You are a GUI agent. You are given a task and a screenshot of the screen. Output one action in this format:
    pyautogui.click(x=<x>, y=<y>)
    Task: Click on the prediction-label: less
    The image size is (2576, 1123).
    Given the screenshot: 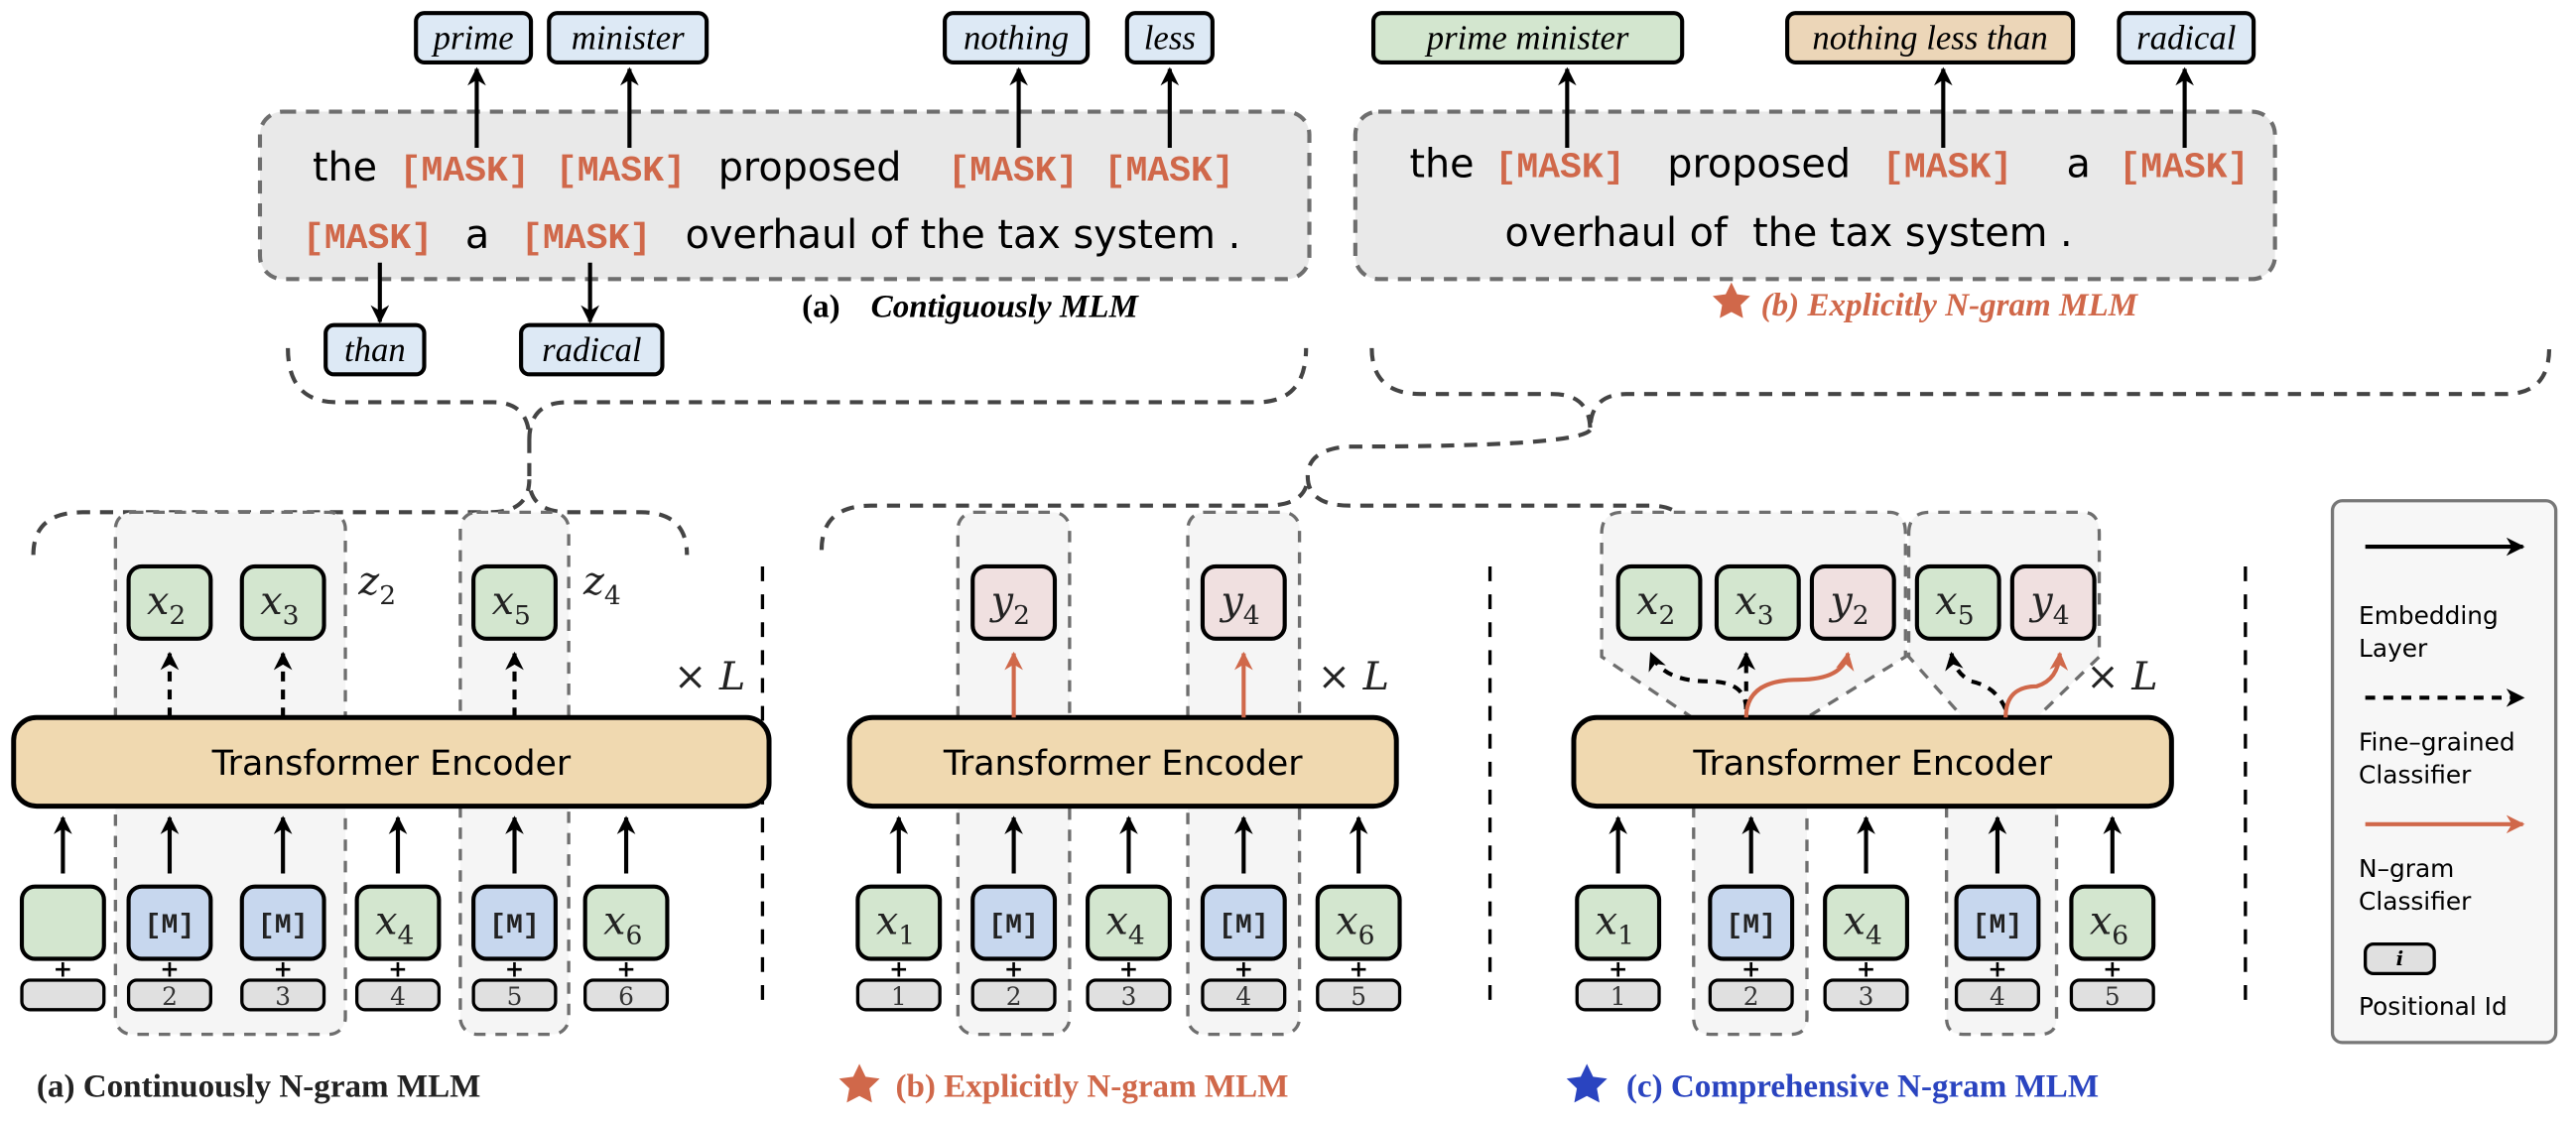 What is the action you would take?
    pyautogui.click(x=1169, y=37)
    